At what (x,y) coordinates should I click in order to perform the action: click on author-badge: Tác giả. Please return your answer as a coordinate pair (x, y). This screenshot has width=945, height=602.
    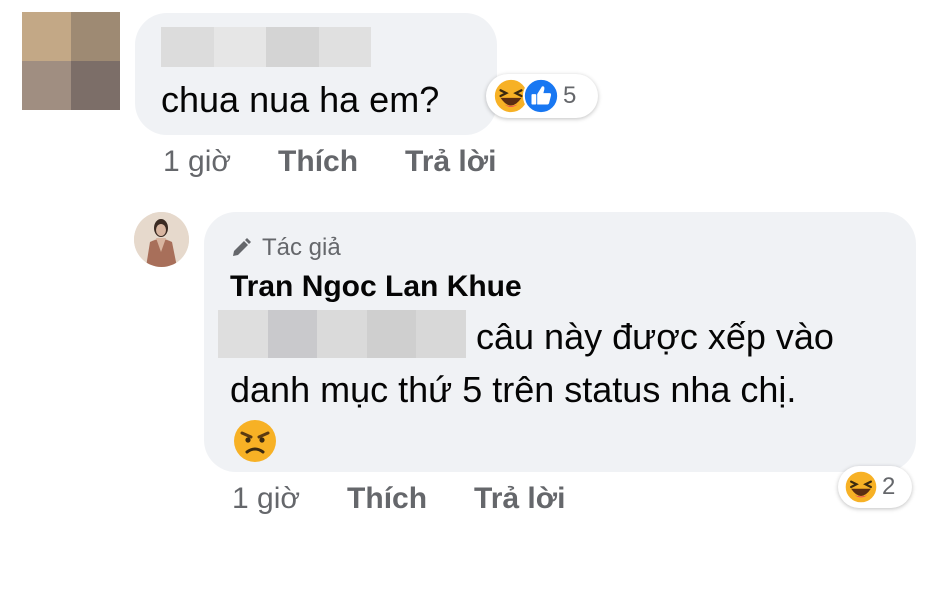
    Looking at the image, I should click on (285, 248).